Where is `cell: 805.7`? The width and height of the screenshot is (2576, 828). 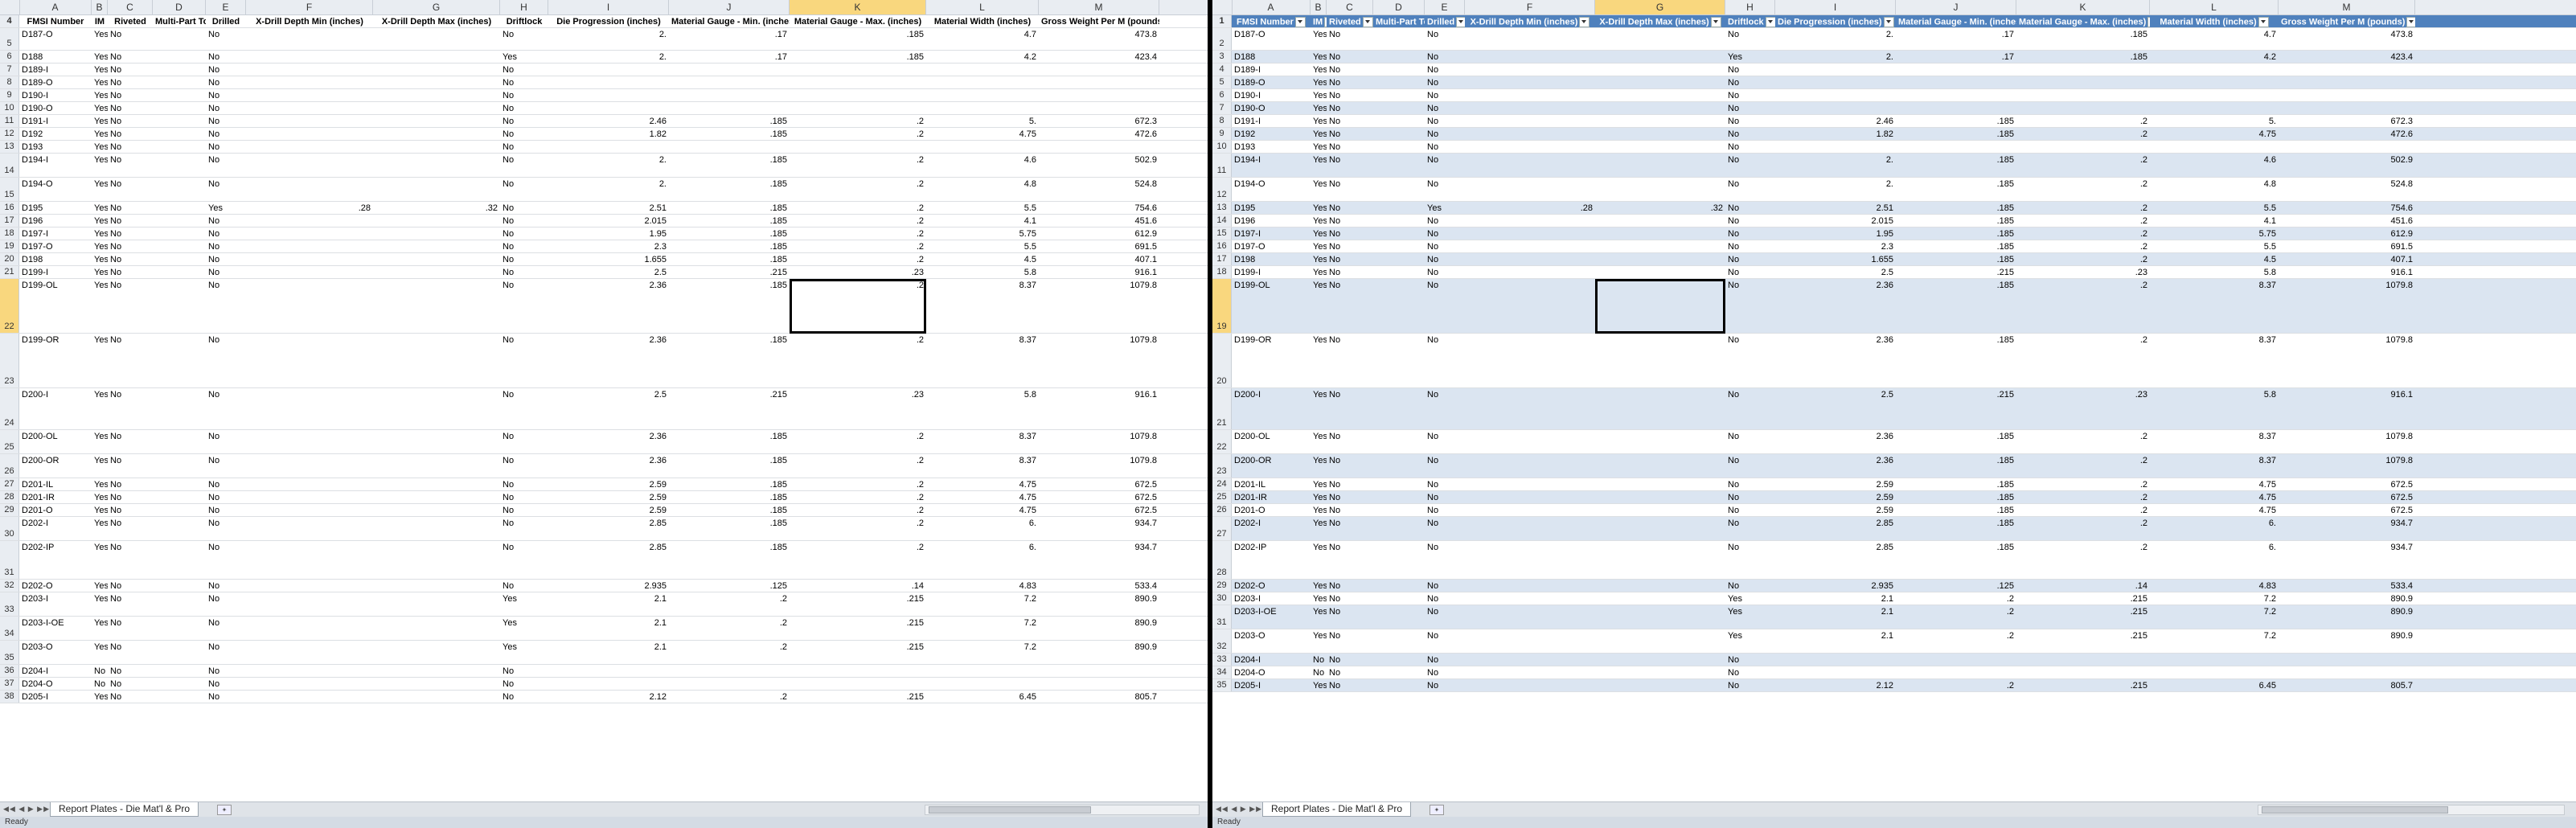 cell: 805.7 is located at coordinates (1099, 697).